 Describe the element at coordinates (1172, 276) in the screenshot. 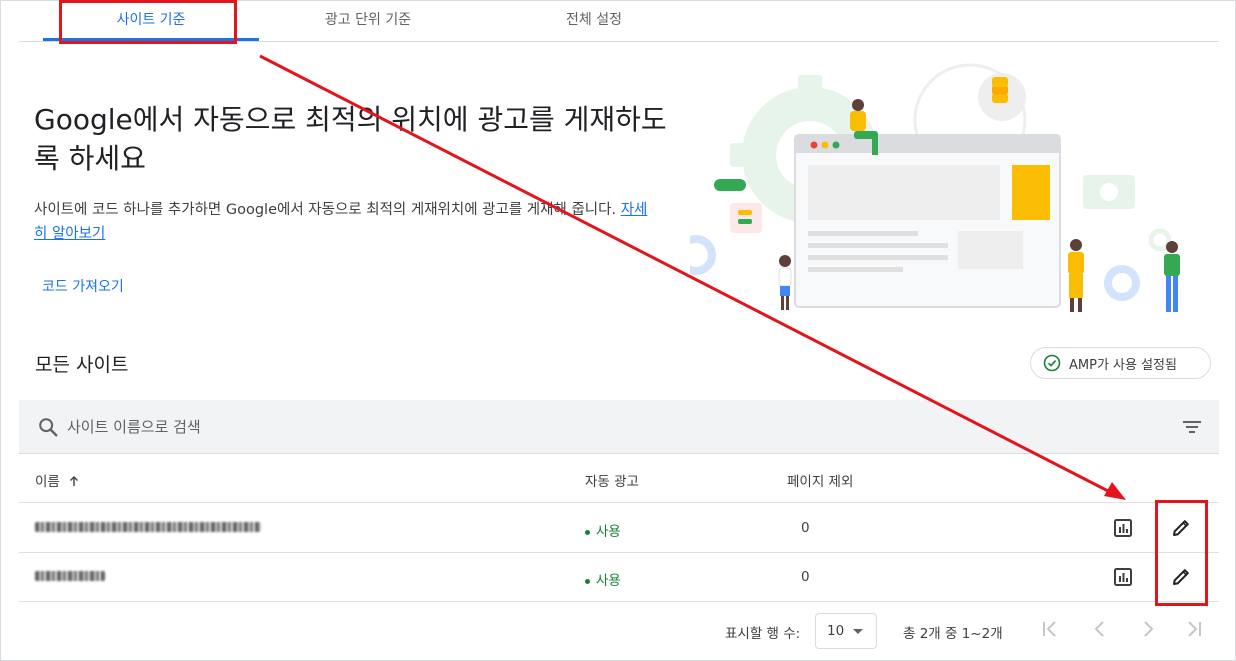

I see `person-right` at that location.